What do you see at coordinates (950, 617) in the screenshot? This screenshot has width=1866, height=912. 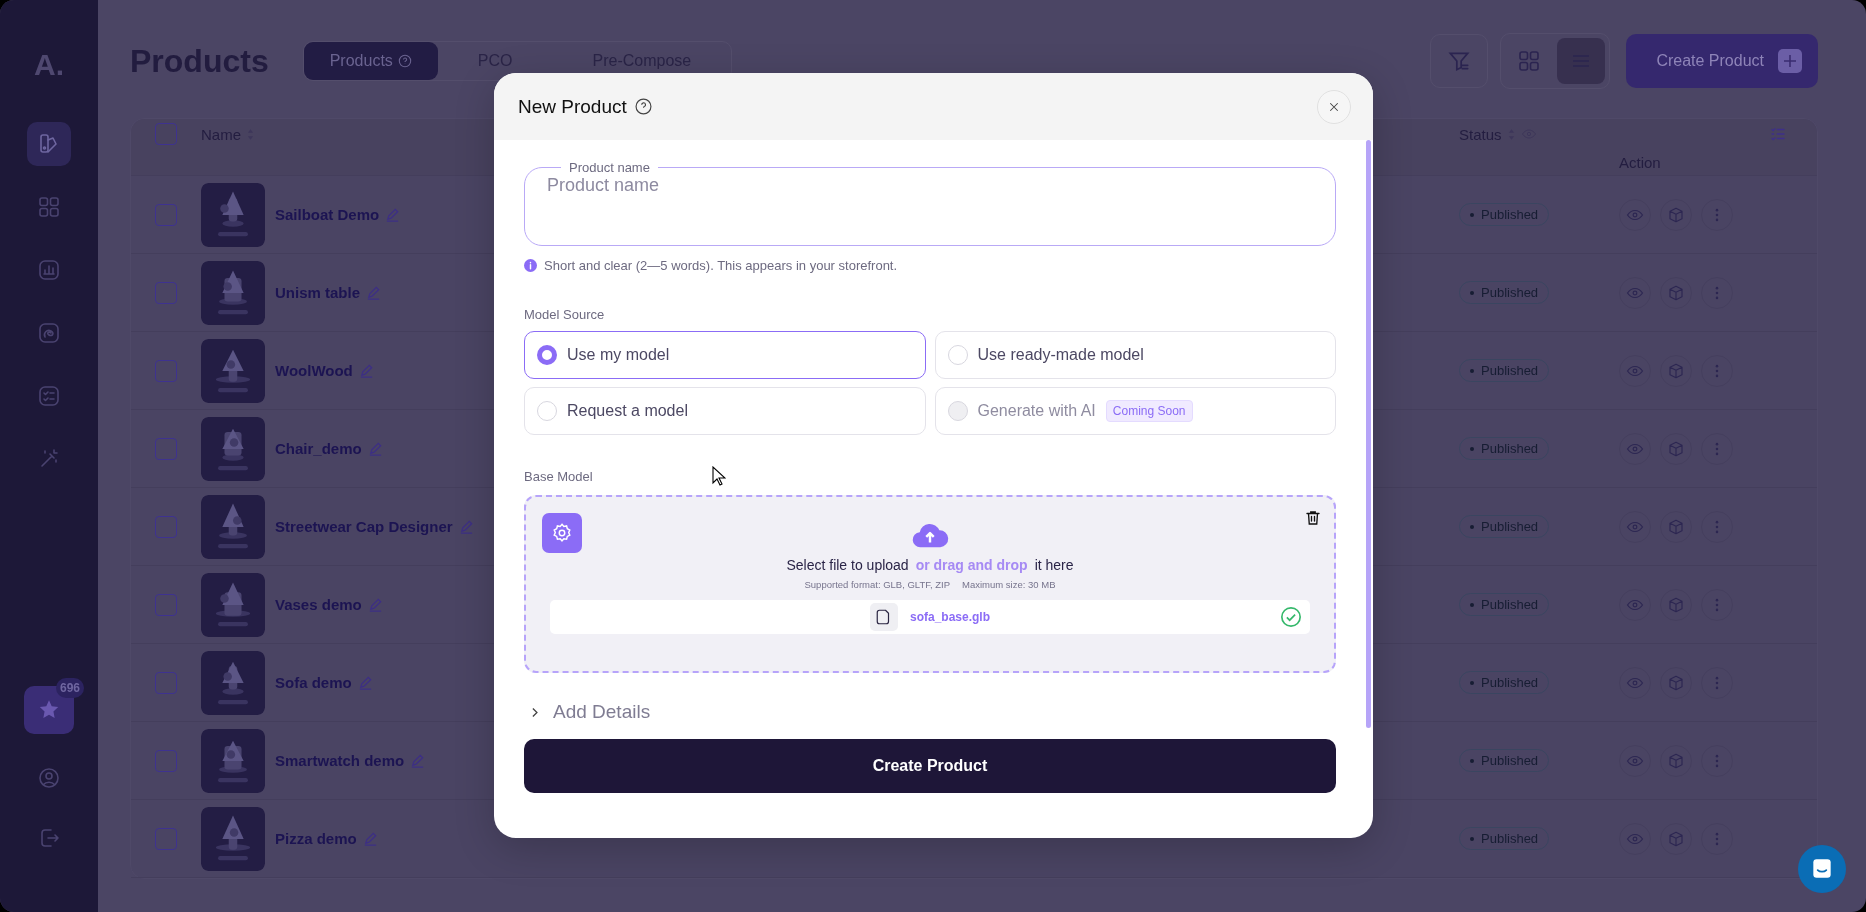 I see `file-name: sofa_base.glb` at bounding box center [950, 617].